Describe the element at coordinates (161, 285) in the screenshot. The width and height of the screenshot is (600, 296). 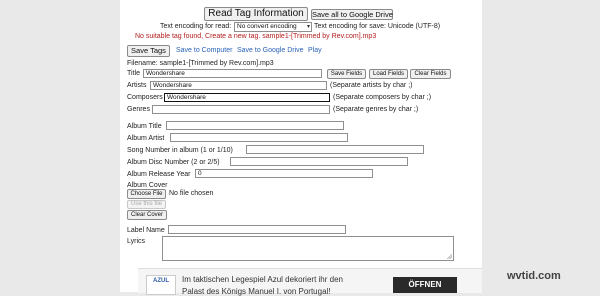
I see `ad-logo: AZUL` at that location.